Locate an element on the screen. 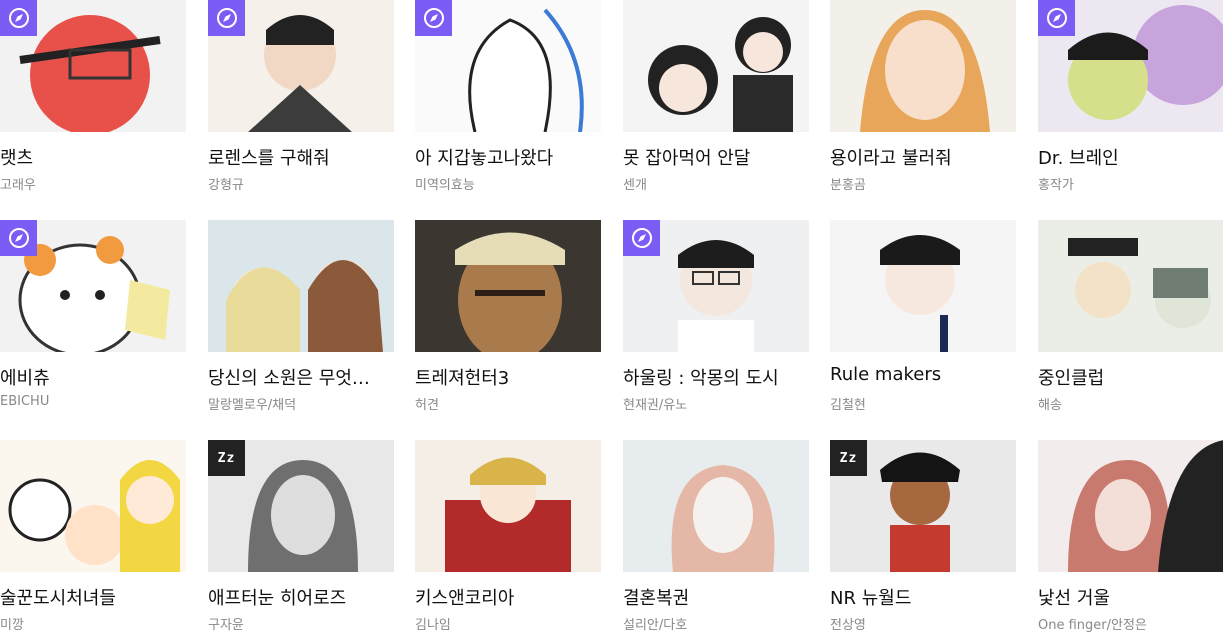 Image resolution: width=1223 pixels, height=640 pixels. webtoon-card: Zz 애프터눈 히어로즈구자윤 is located at coordinates (301, 540).